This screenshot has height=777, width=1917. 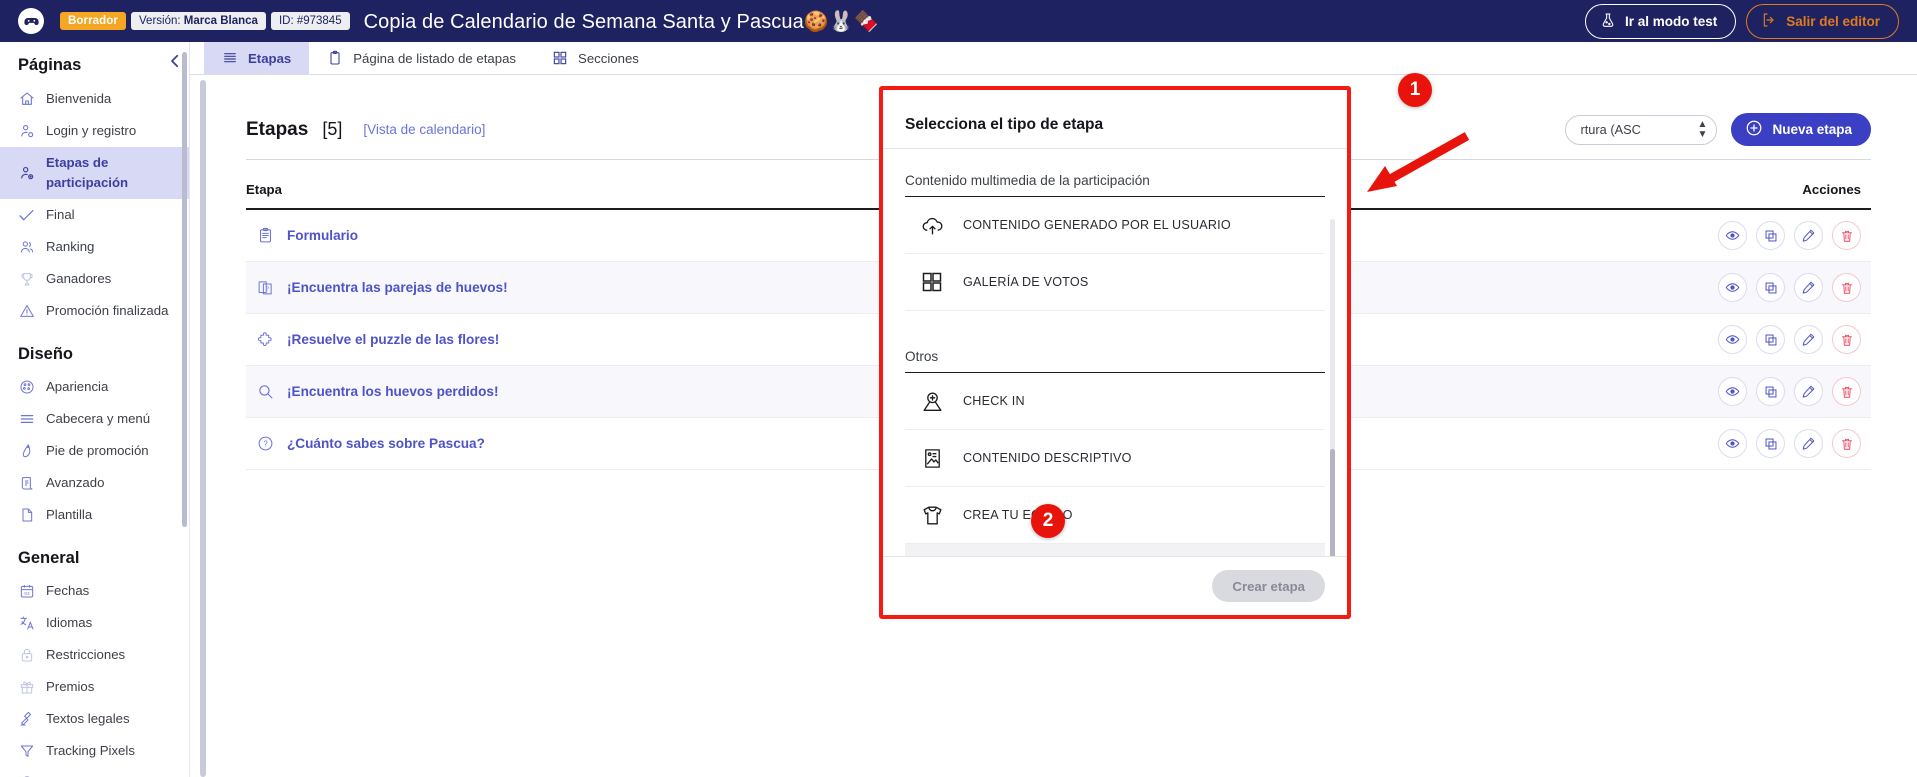 I want to click on gamepad-icon, so click(x=31, y=21).